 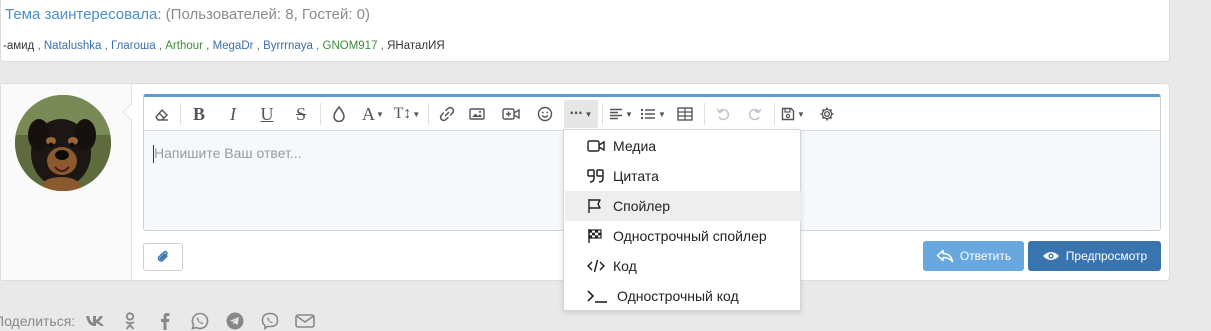 What do you see at coordinates (683, 146) in the screenshot?
I see `dropdown-item-media: Медиа` at bounding box center [683, 146].